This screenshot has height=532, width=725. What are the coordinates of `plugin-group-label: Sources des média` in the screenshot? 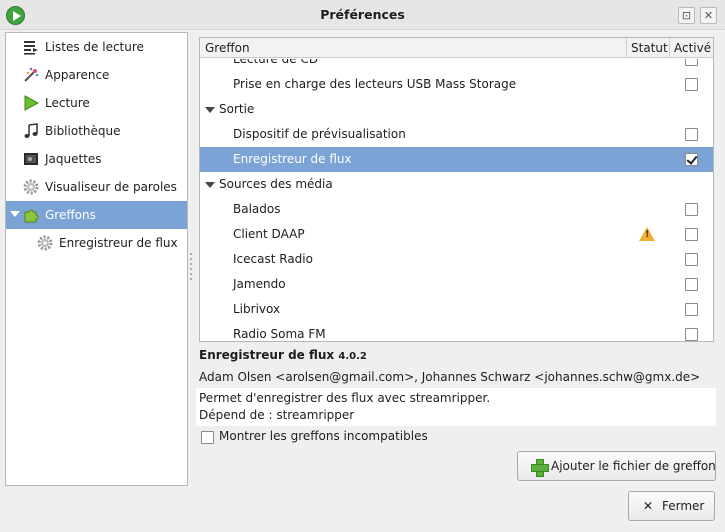 It's located at (276, 184).